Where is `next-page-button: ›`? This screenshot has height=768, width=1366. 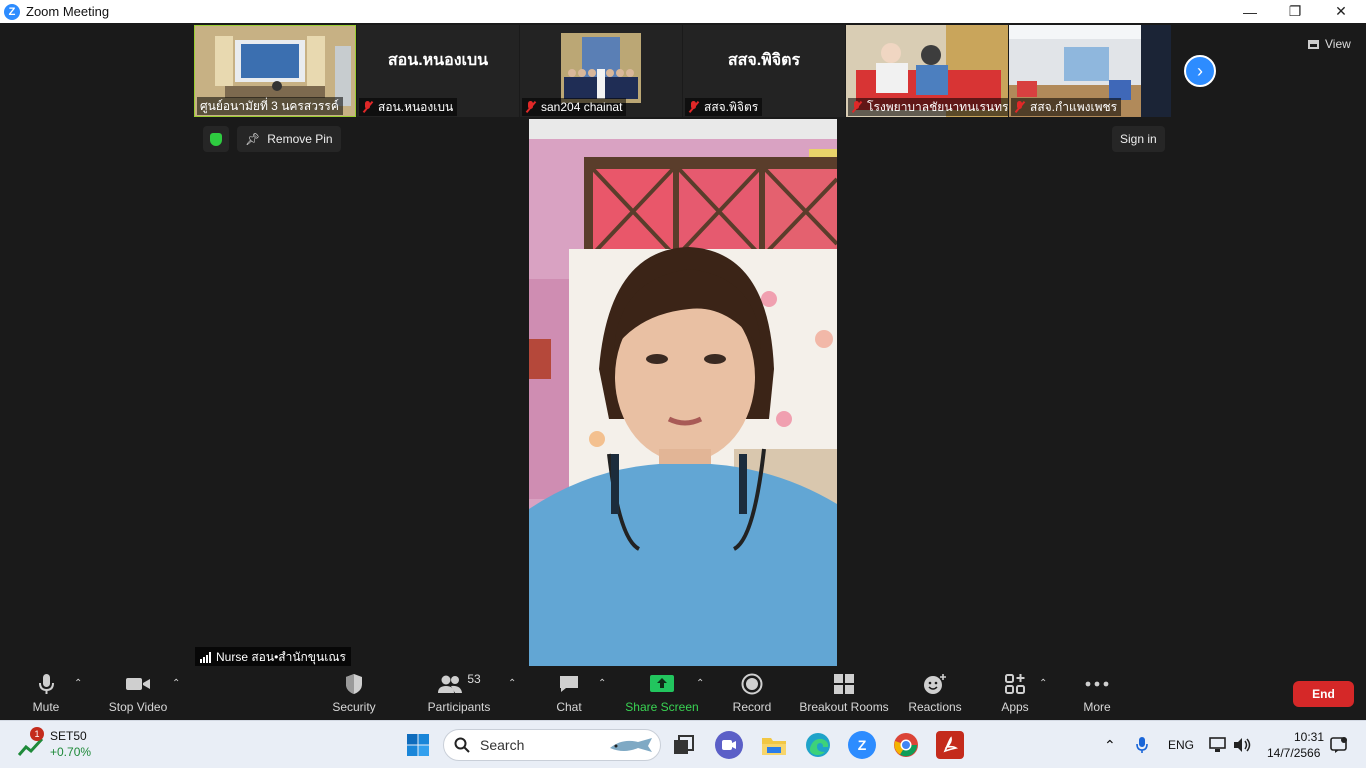
next-page-button: › is located at coordinates (1200, 71).